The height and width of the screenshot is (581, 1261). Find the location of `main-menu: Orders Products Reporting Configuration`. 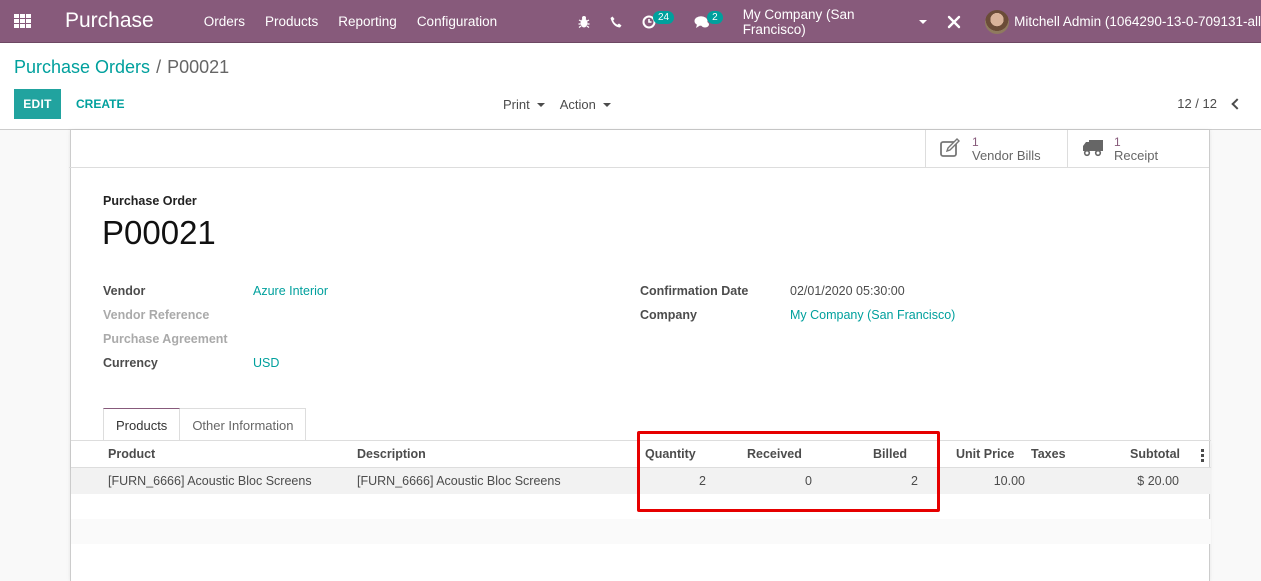

main-menu: Orders Products Reporting Configuration is located at coordinates (350, 21).